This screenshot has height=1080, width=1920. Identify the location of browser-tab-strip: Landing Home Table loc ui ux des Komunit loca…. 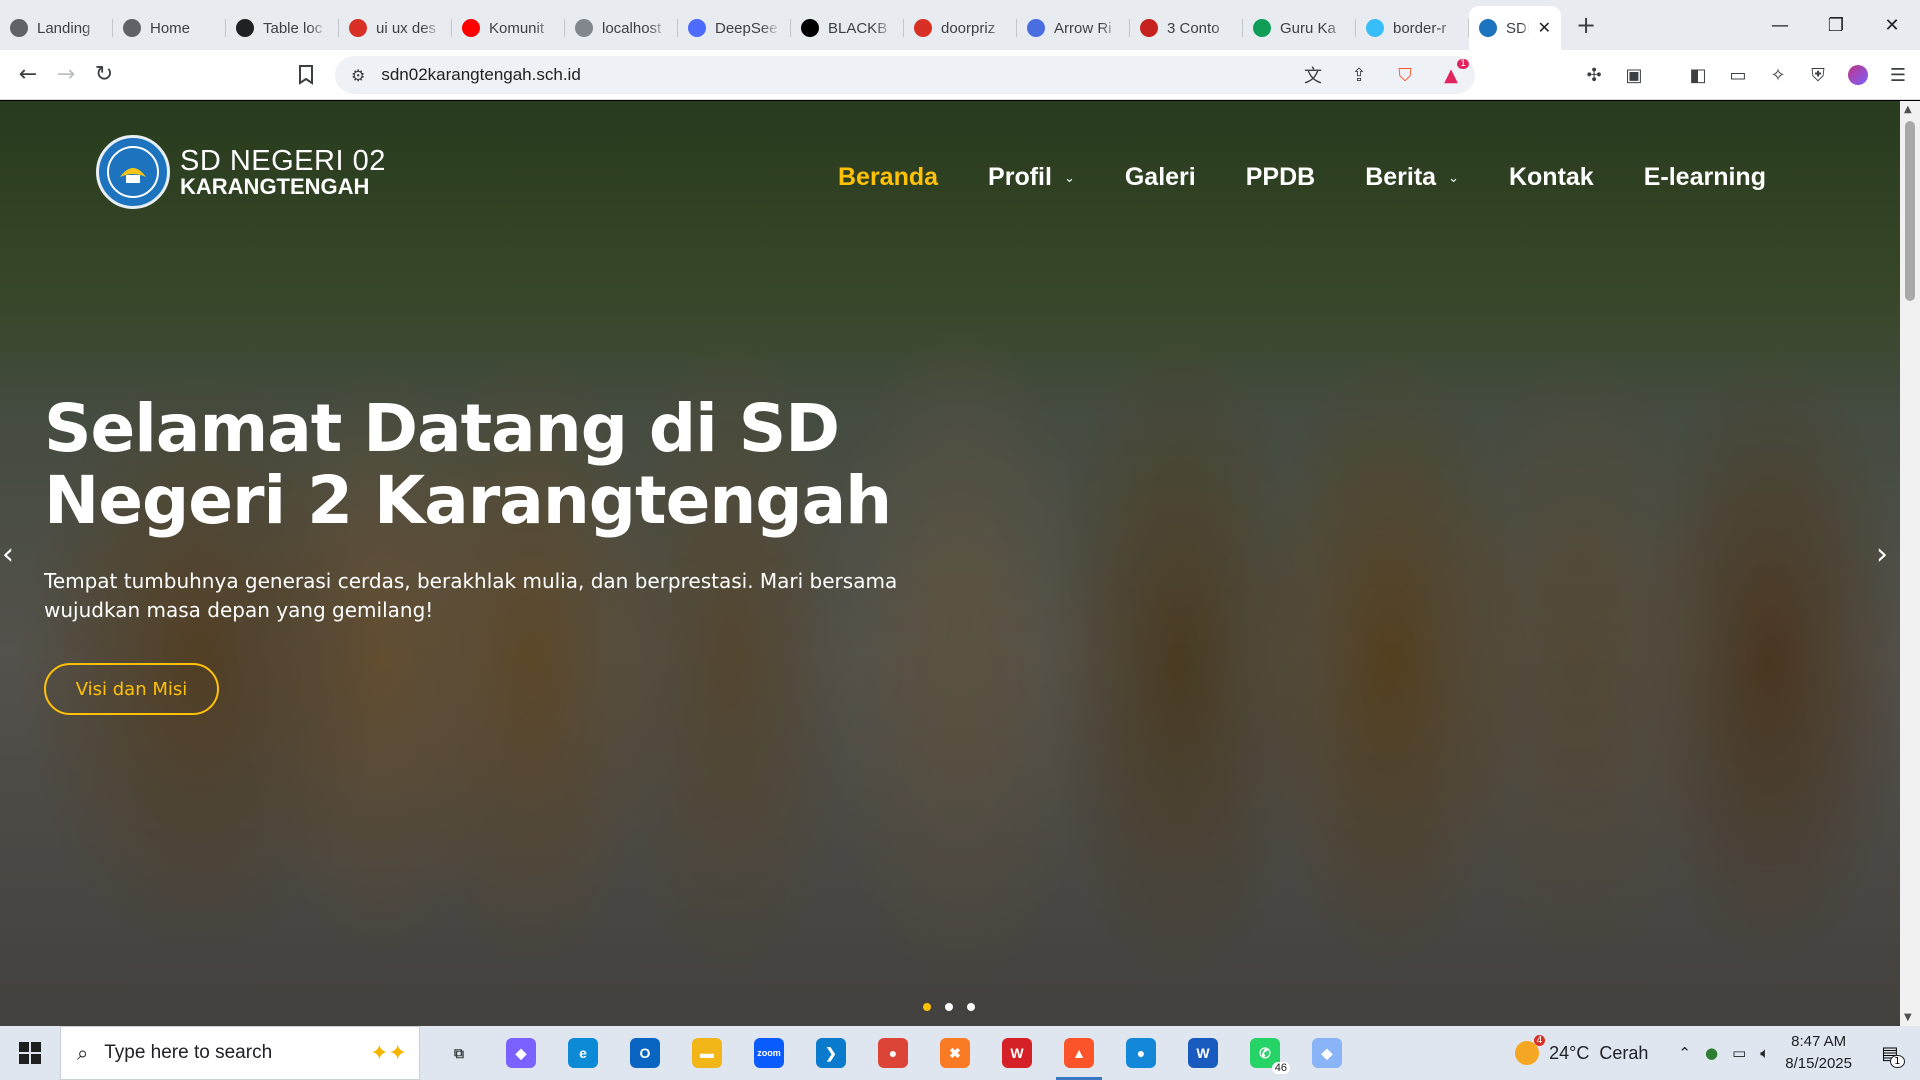
(960, 25).